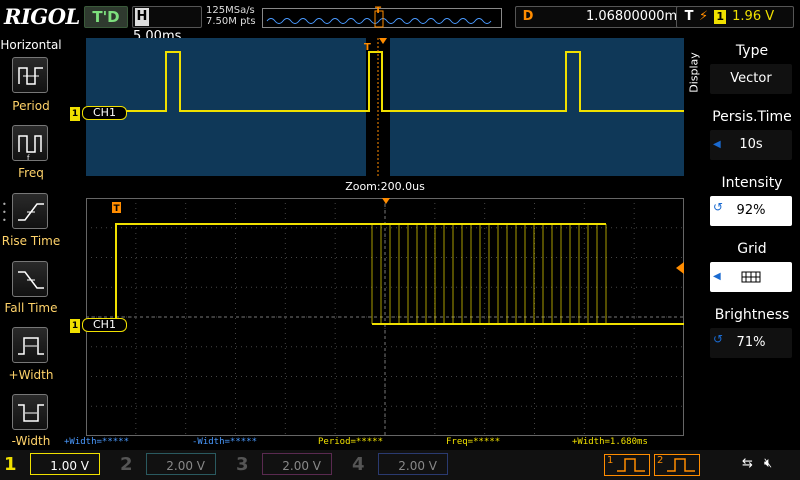 This screenshot has width=800, height=480. I want to click on trigger-2-icon: 2, so click(677, 465).